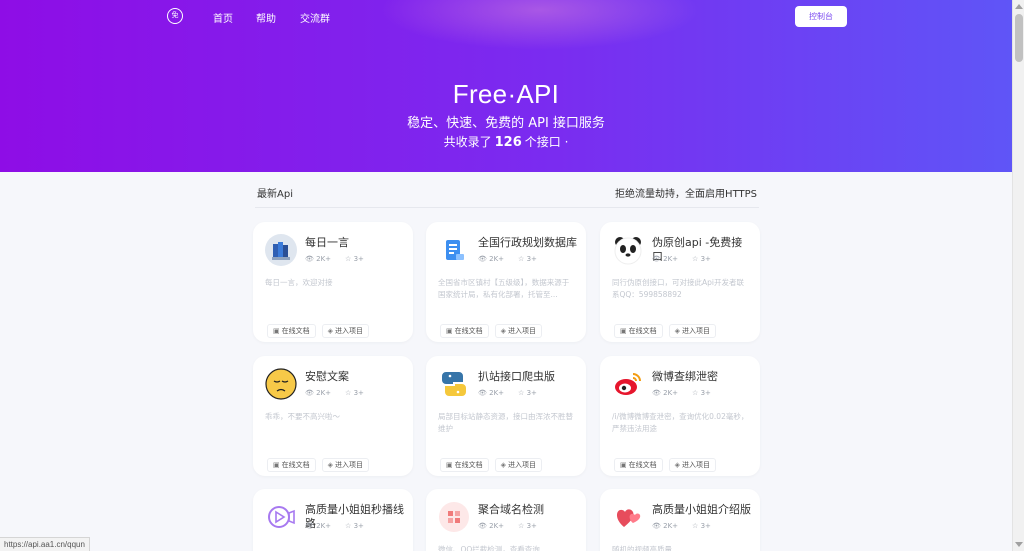  Describe the element at coordinates (1019, 6) in the screenshot. I see `scroll-up-icon` at that location.